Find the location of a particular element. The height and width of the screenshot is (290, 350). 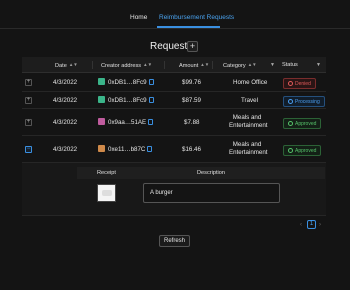

receipt-image is located at coordinates (106, 193).